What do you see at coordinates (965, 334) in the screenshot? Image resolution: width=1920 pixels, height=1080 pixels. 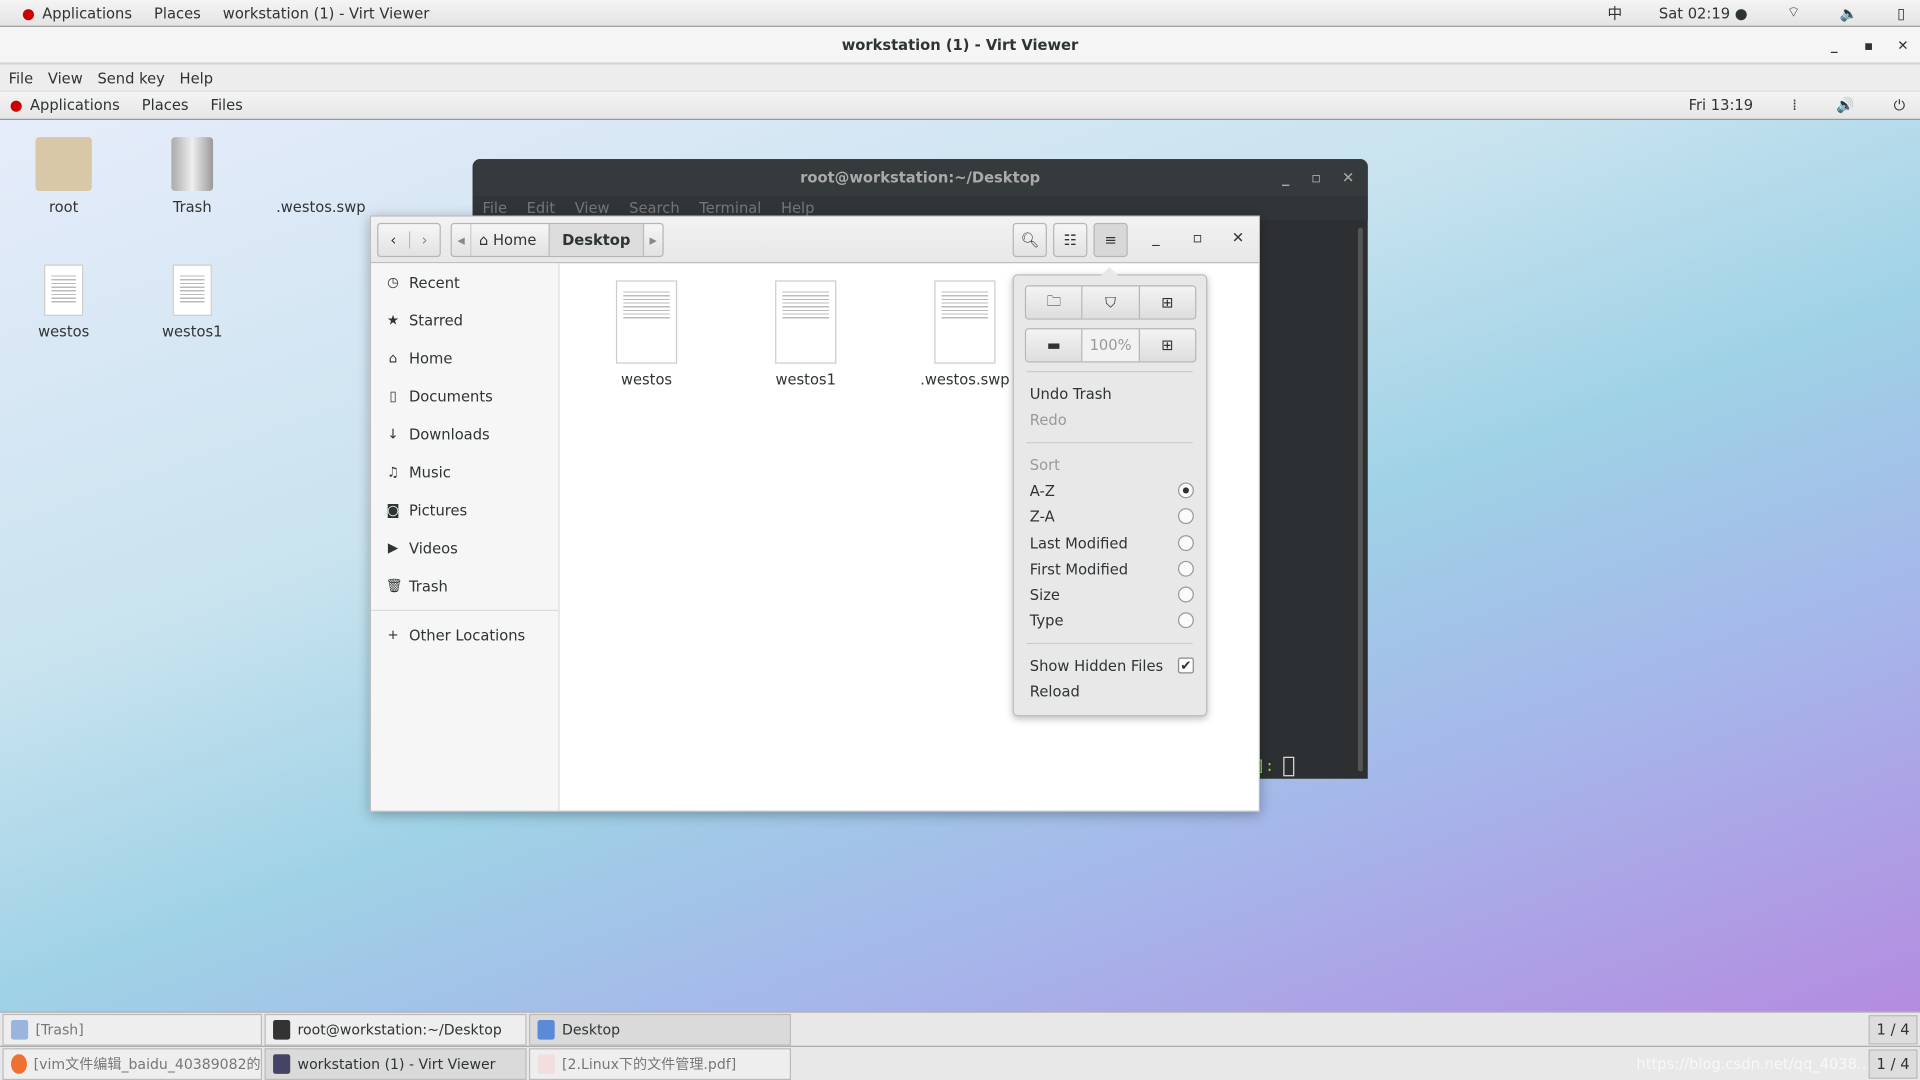 I see `file-item-westos-swp: .westos.swp` at bounding box center [965, 334].